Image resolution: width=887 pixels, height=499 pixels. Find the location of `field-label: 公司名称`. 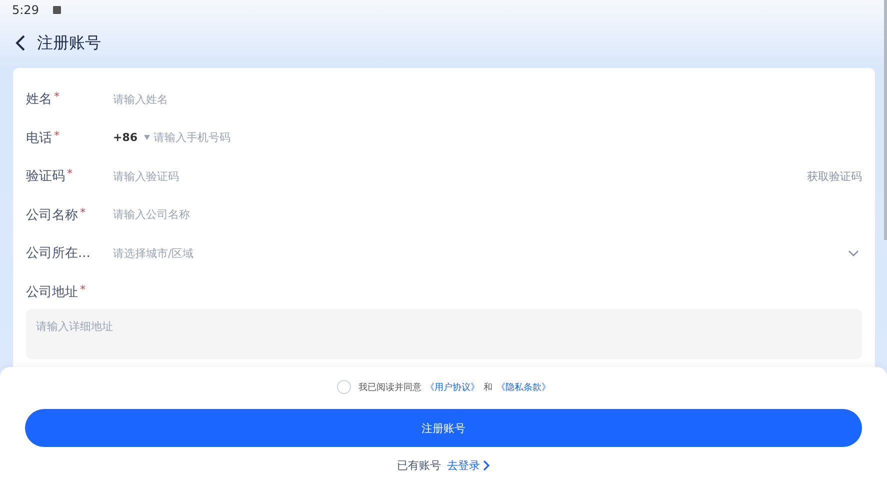

field-label: 公司名称 is located at coordinates (52, 215).